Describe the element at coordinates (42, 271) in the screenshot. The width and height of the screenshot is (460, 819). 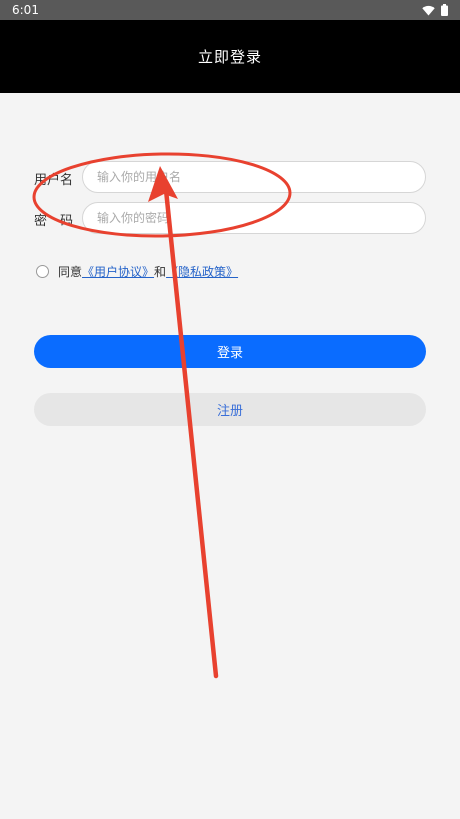
I see `agree-radio` at that location.